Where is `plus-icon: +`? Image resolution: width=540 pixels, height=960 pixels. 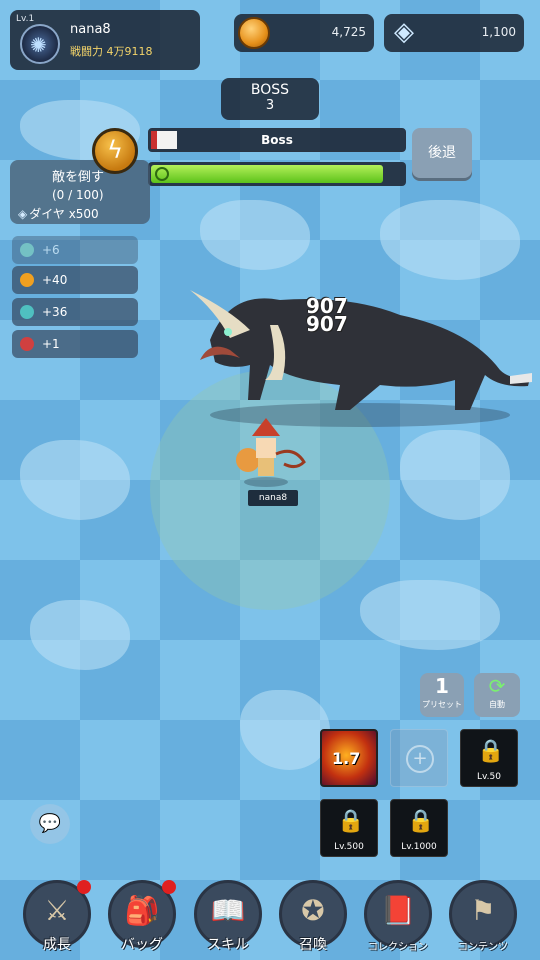
plus-icon: + is located at coordinates (420, 759).